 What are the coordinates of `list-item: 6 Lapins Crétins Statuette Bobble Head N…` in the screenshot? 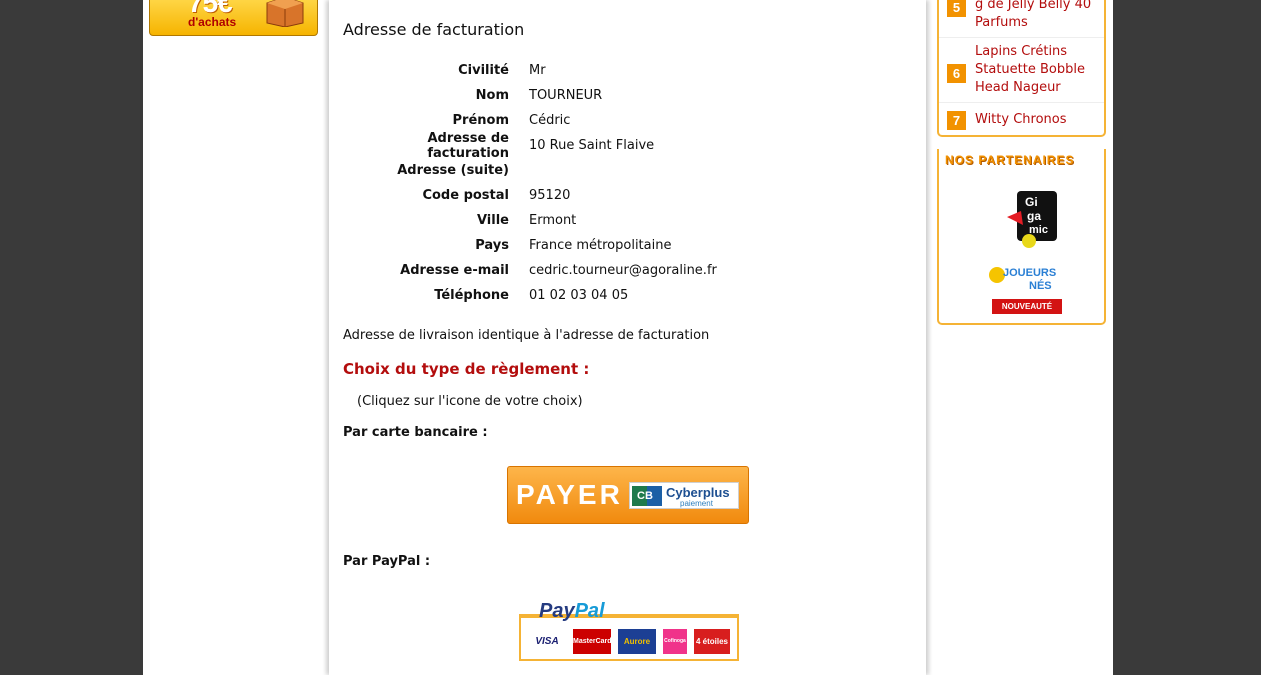 It's located at (1021, 70).